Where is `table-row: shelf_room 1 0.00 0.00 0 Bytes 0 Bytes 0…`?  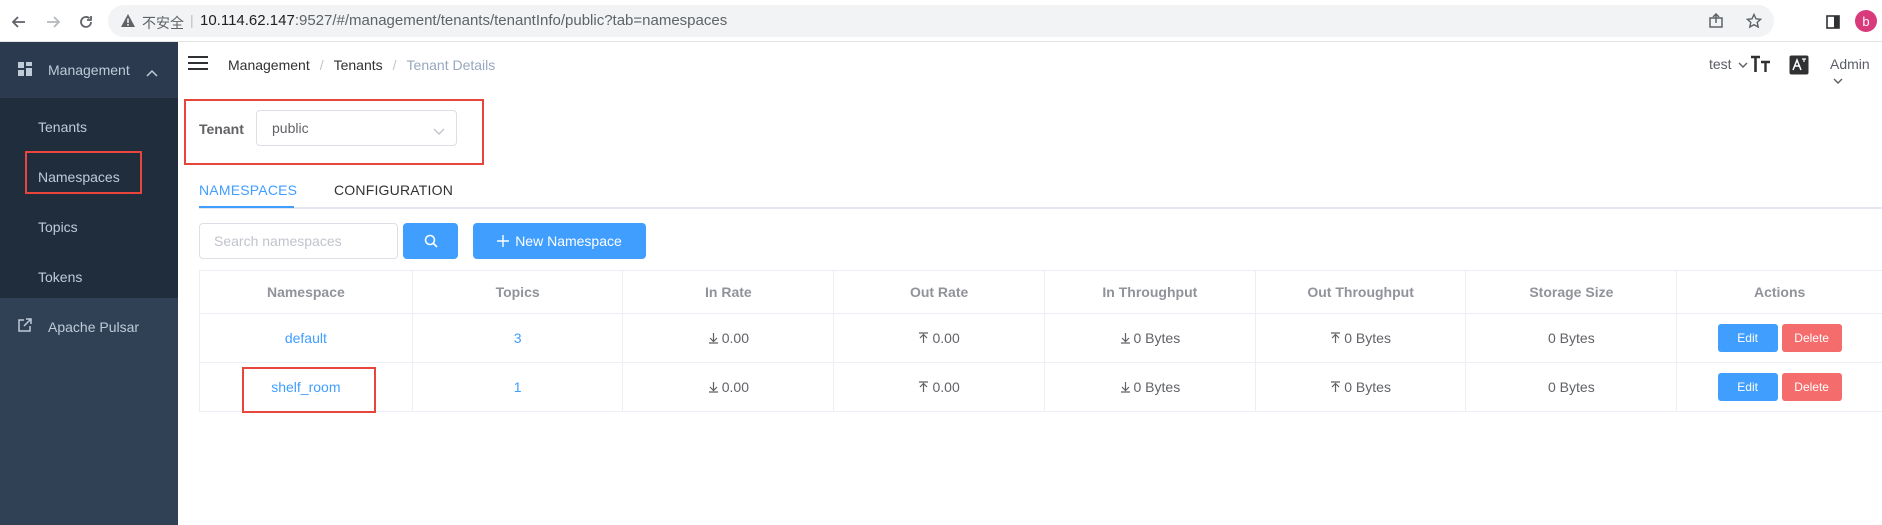 table-row: shelf_room 1 0.00 0.00 0 Bytes 0 Bytes 0… is located at coordinates (1041, 387).